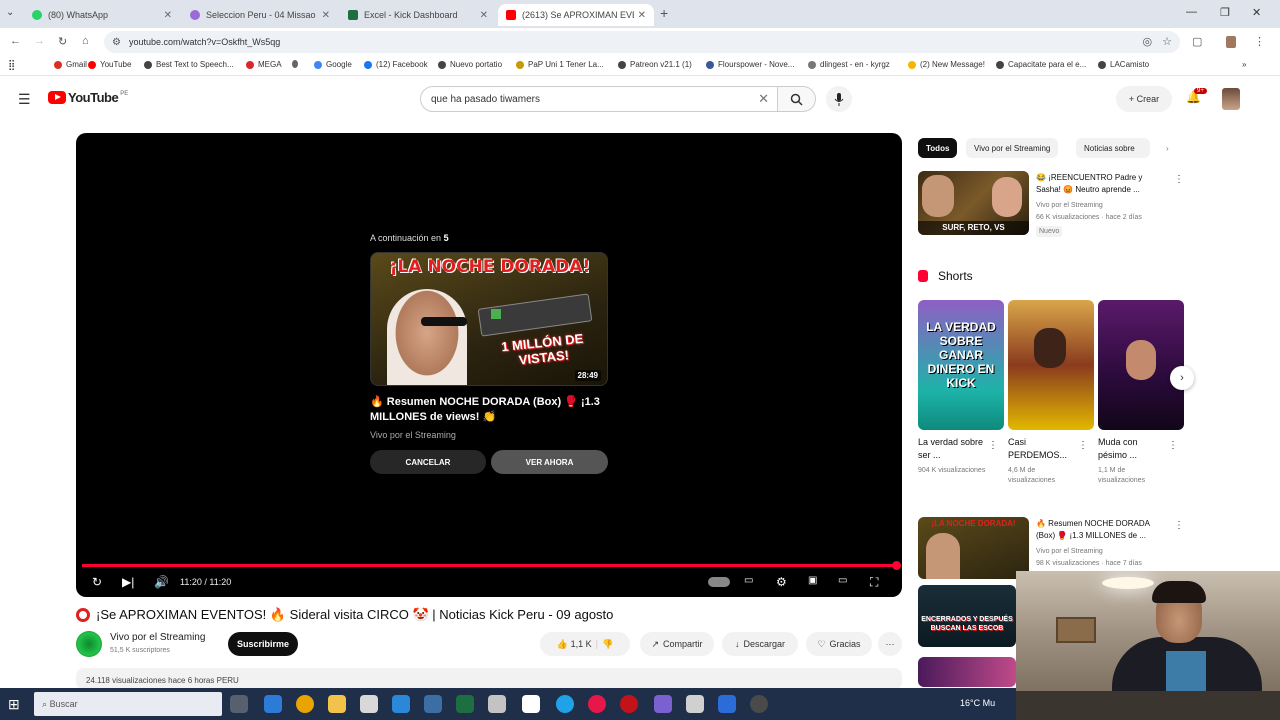 The image size is (1280, 720). I want to click on back-icon: ←, so click(15, 41).